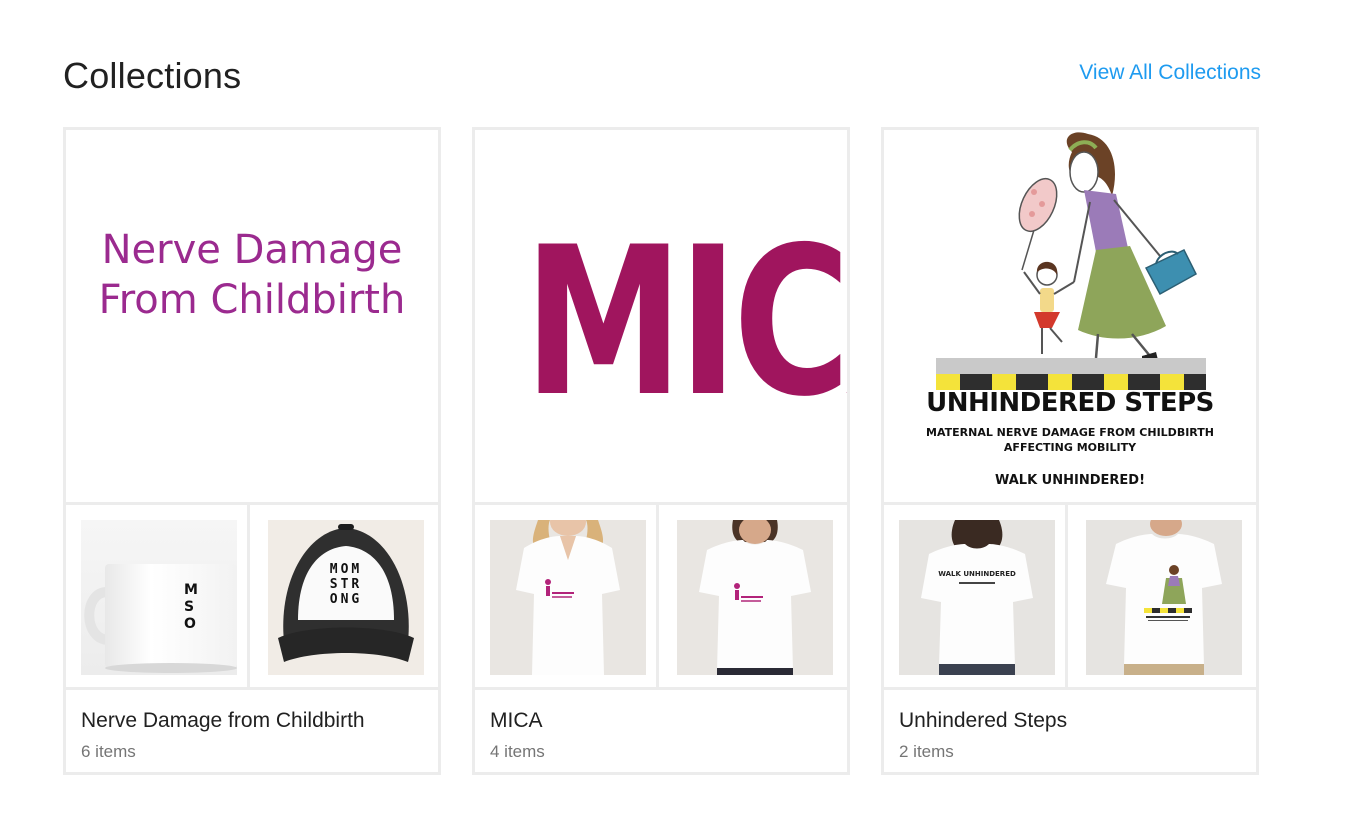  Describe the element at coordinates (190, 624) in the screenshot. I see `mug-print-line-3: O` at that location.